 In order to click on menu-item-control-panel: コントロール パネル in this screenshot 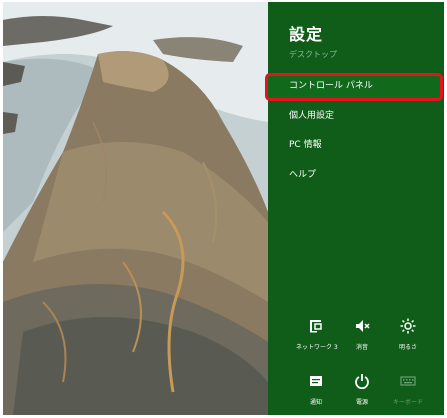, I will do `click(354, 87)`.